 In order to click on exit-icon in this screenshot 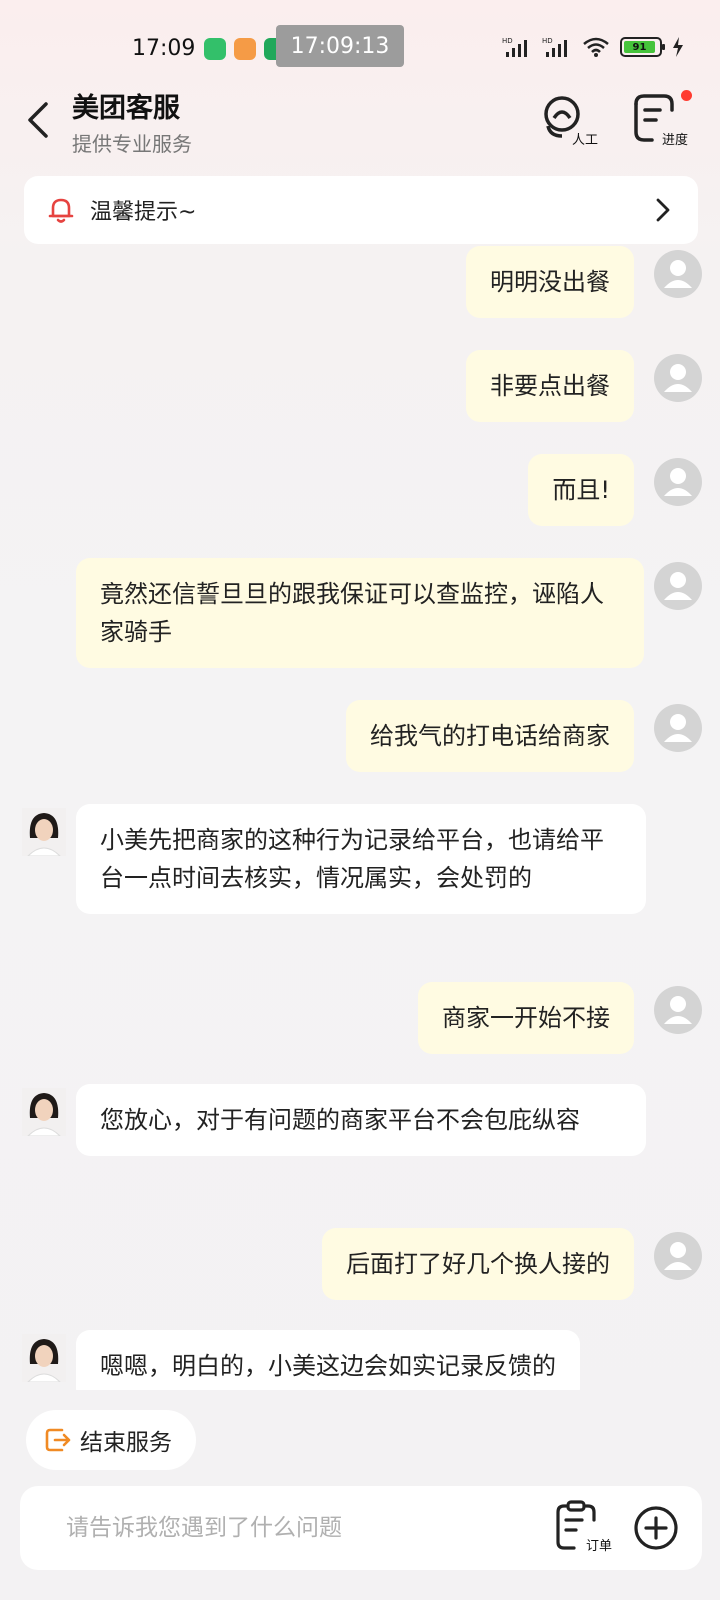, I will do `click(58, 1440)`.